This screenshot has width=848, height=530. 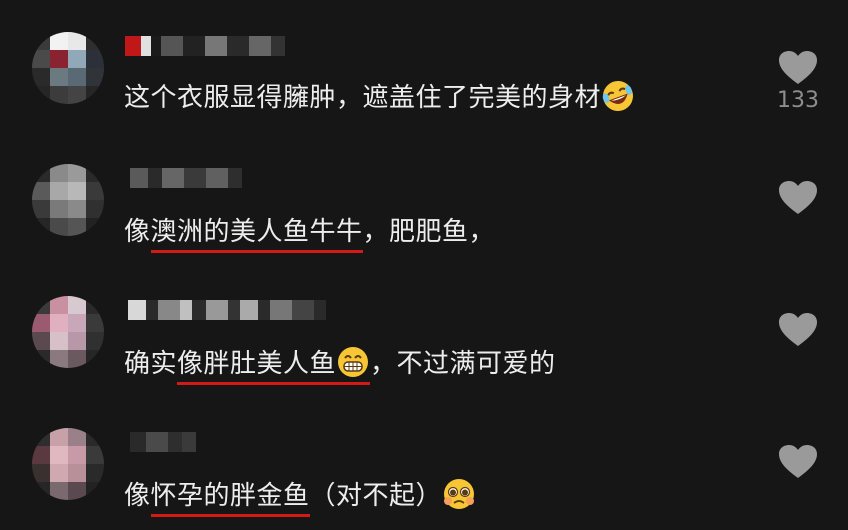 I want to click on comment-text-suffix: ，不过满可爱的, so click(x=463, y=364).